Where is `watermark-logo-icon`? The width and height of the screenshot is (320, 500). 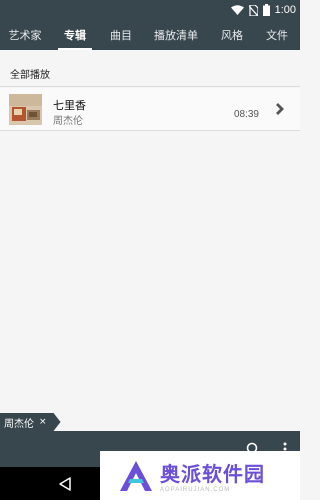
watermark-logo-icon is located at coordinates (136, 475).